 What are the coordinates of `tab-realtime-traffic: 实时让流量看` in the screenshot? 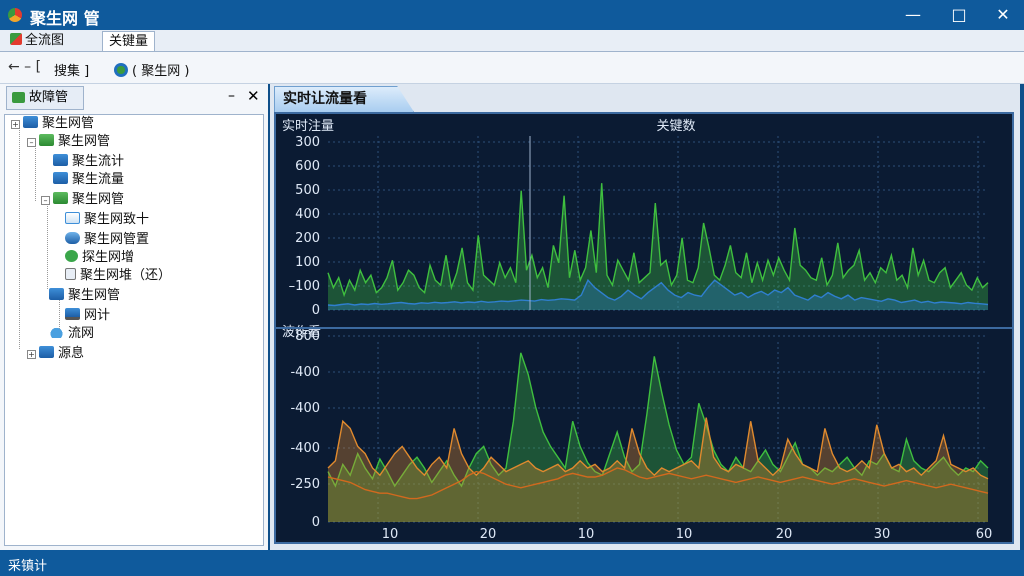 It's located at (344, 99).